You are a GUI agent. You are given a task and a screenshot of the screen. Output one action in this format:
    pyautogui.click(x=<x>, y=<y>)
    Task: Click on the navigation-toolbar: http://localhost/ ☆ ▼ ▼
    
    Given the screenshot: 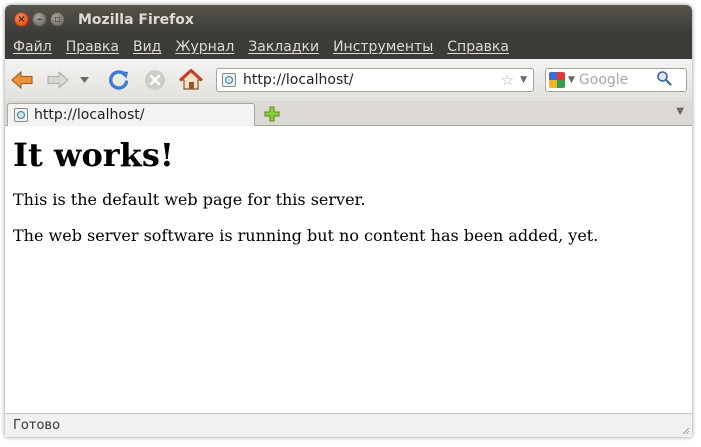 What is the action you would take?
    pyautogui.click(x=348, y=80)
    